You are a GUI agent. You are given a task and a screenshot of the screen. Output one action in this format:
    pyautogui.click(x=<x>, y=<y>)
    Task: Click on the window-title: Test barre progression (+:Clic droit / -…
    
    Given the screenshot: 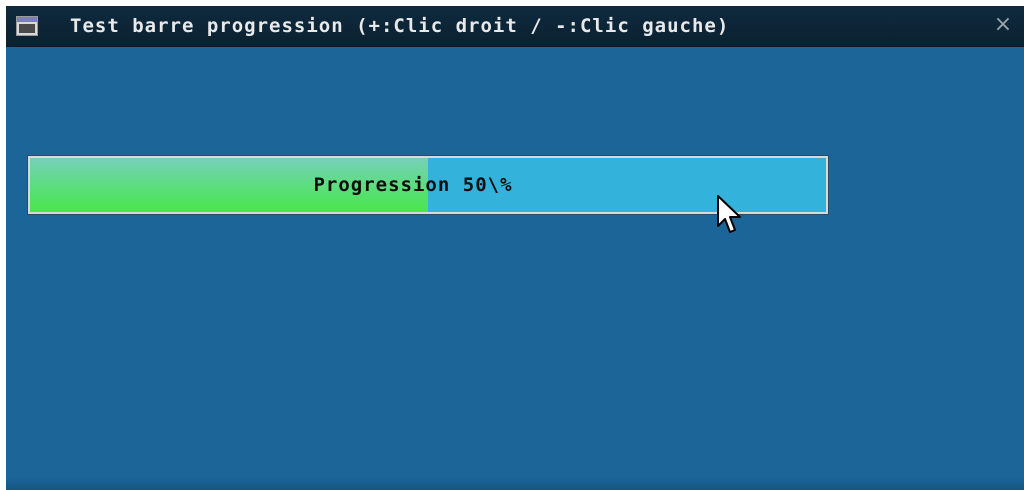 What is the action you would take?
    pyautogui.click(x=400, y=26)
    